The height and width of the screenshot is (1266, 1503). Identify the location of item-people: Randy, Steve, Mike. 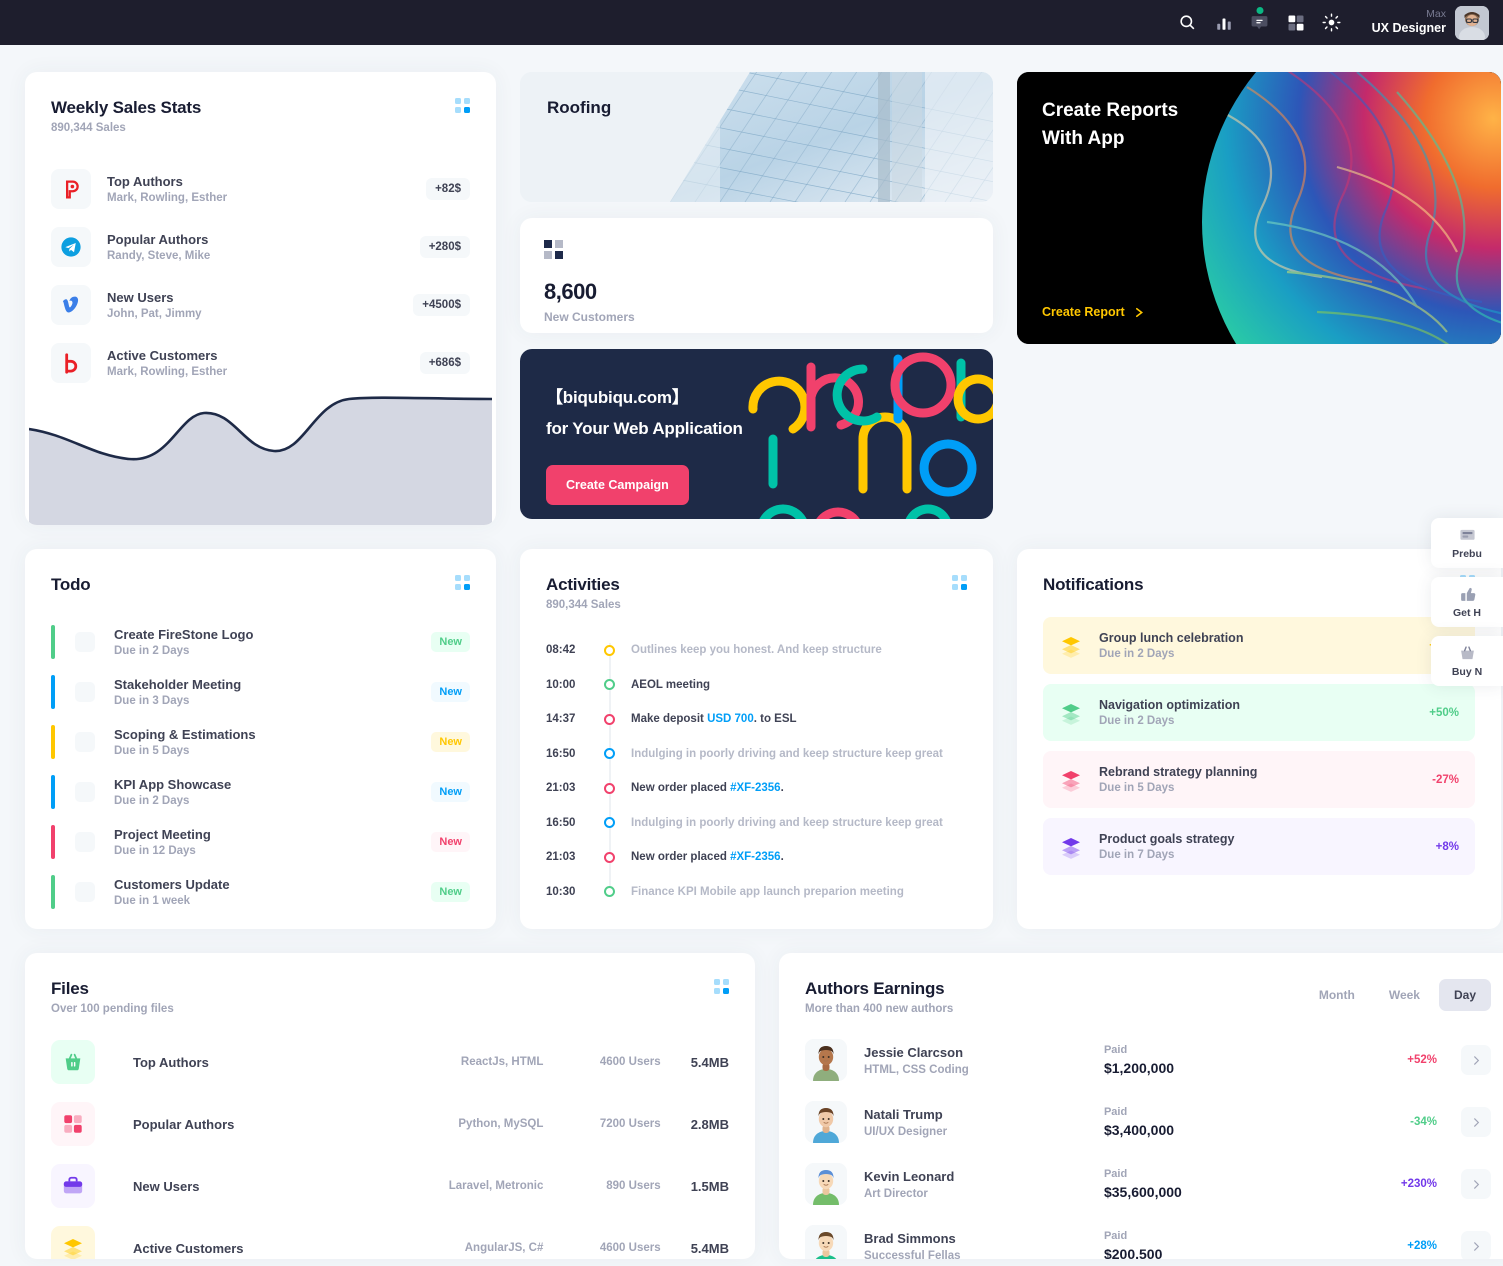
(159, 256).